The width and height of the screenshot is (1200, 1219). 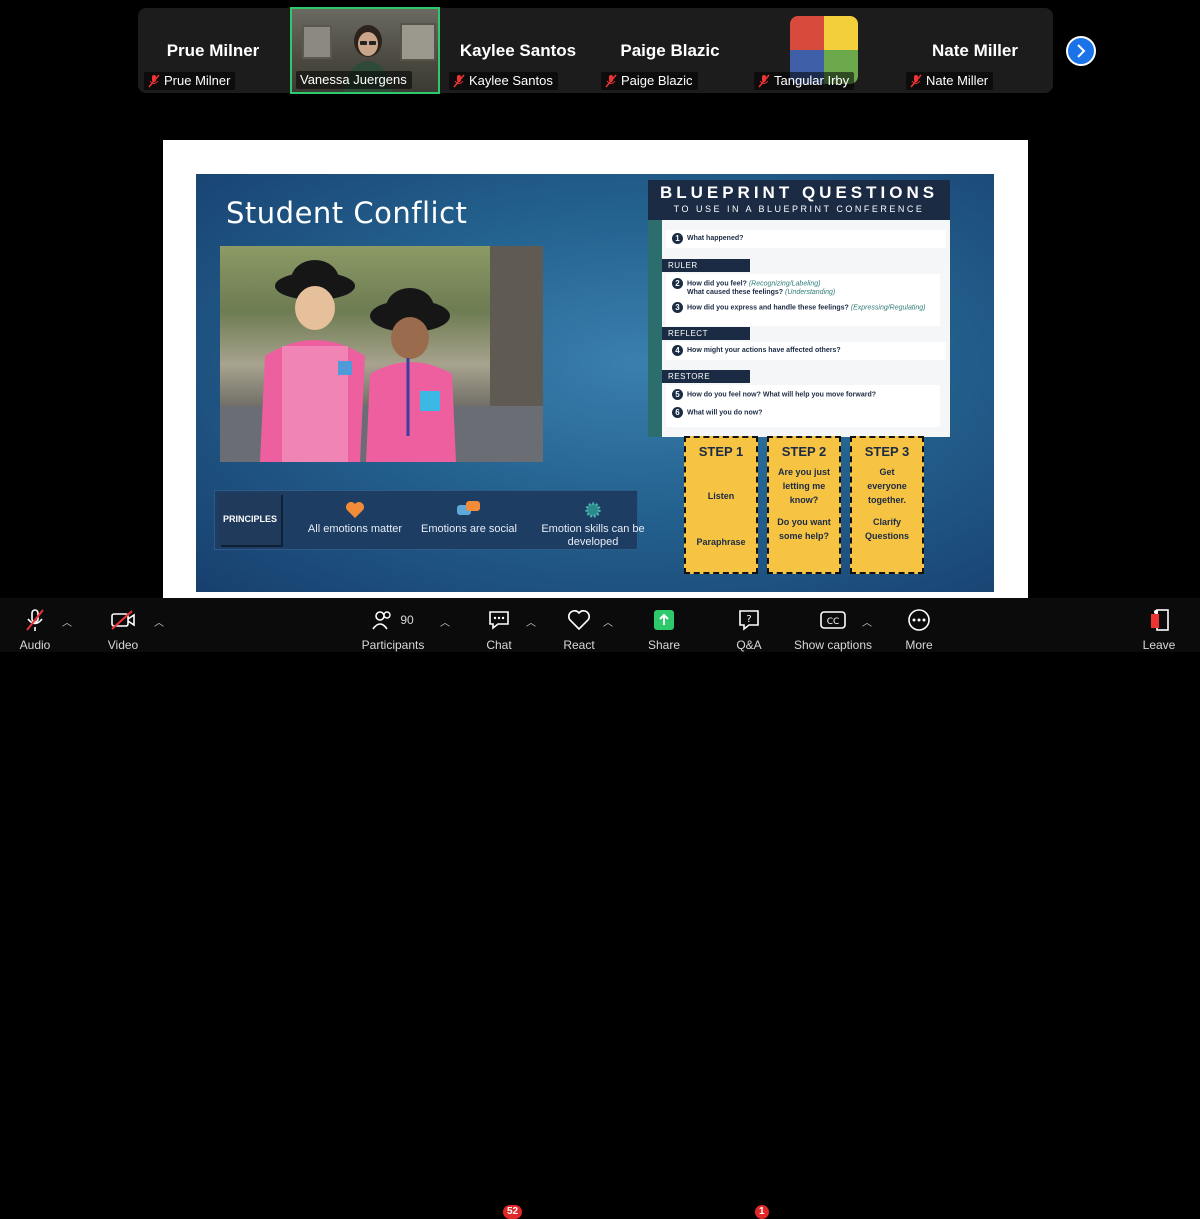 I want to click on react-button: React, so click(x=579, y=630).